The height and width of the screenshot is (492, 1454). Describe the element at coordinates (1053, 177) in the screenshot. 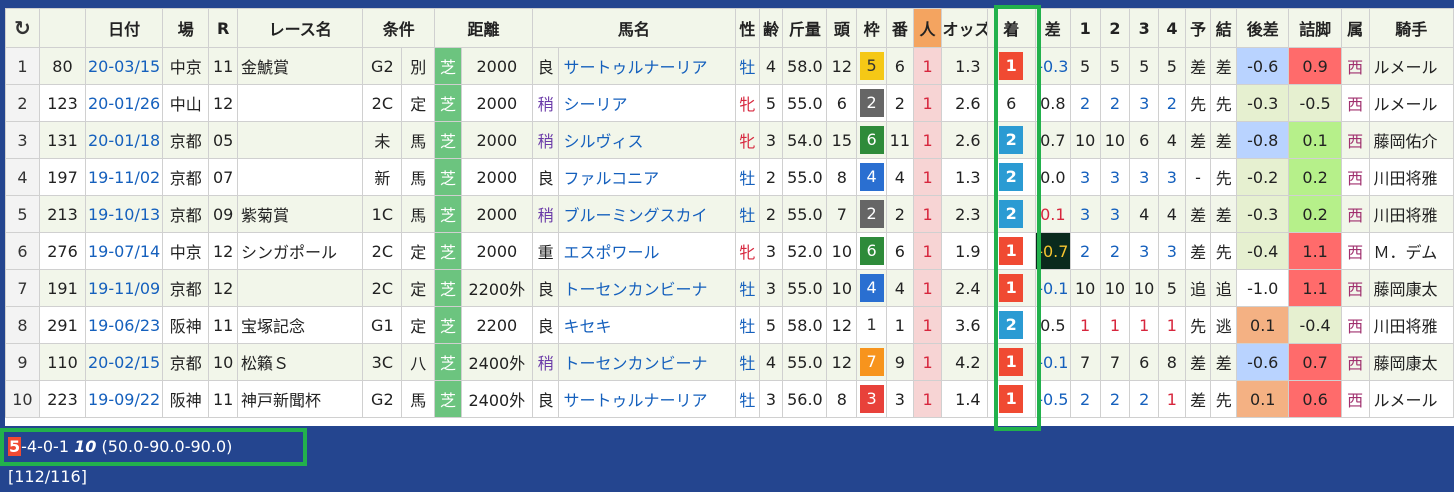

I see `time-diff: 0.0` at that location.